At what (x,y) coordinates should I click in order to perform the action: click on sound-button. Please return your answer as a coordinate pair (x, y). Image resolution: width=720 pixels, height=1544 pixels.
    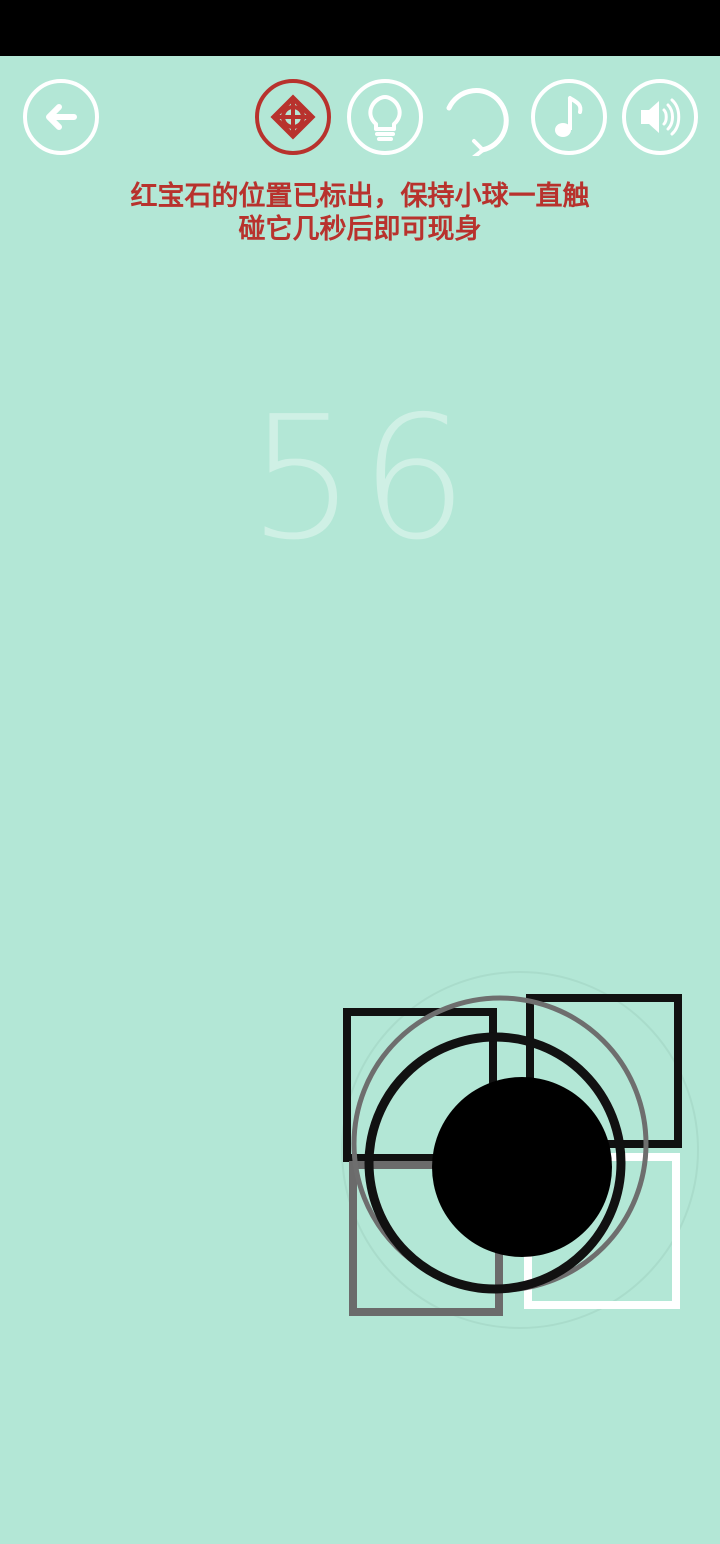
    Looking at the image, I should click on (660, 117).